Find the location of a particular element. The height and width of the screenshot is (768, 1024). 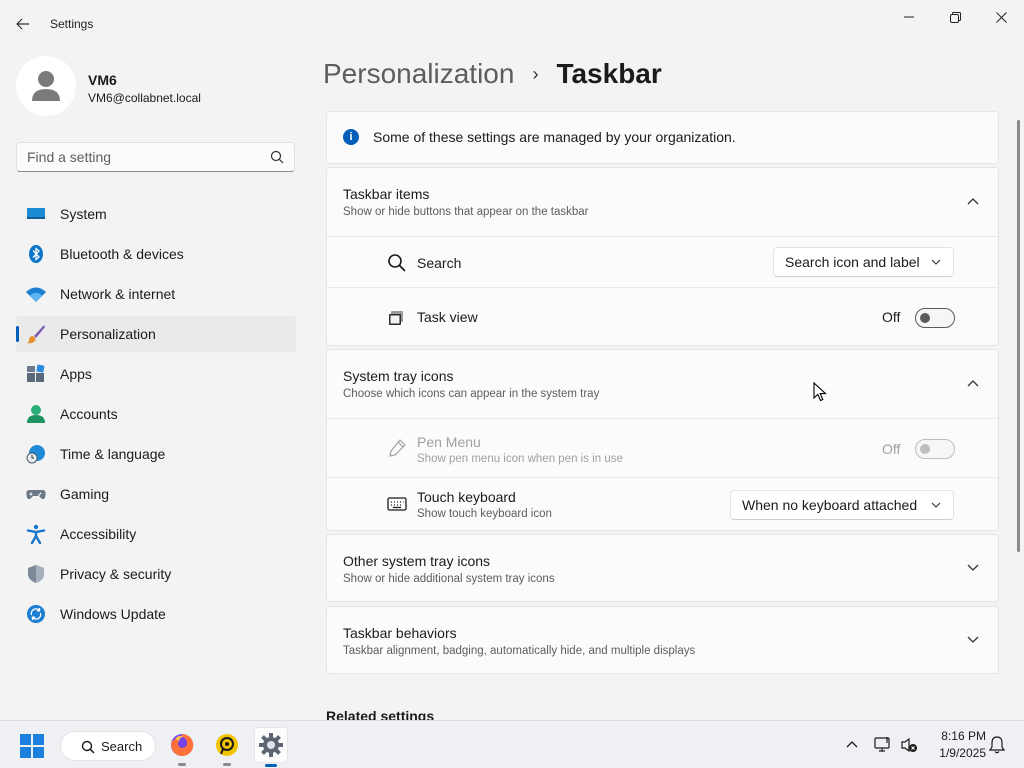

touch-keyboard-dropdown: When no keyboard attached is located at coordinates (842, 505).